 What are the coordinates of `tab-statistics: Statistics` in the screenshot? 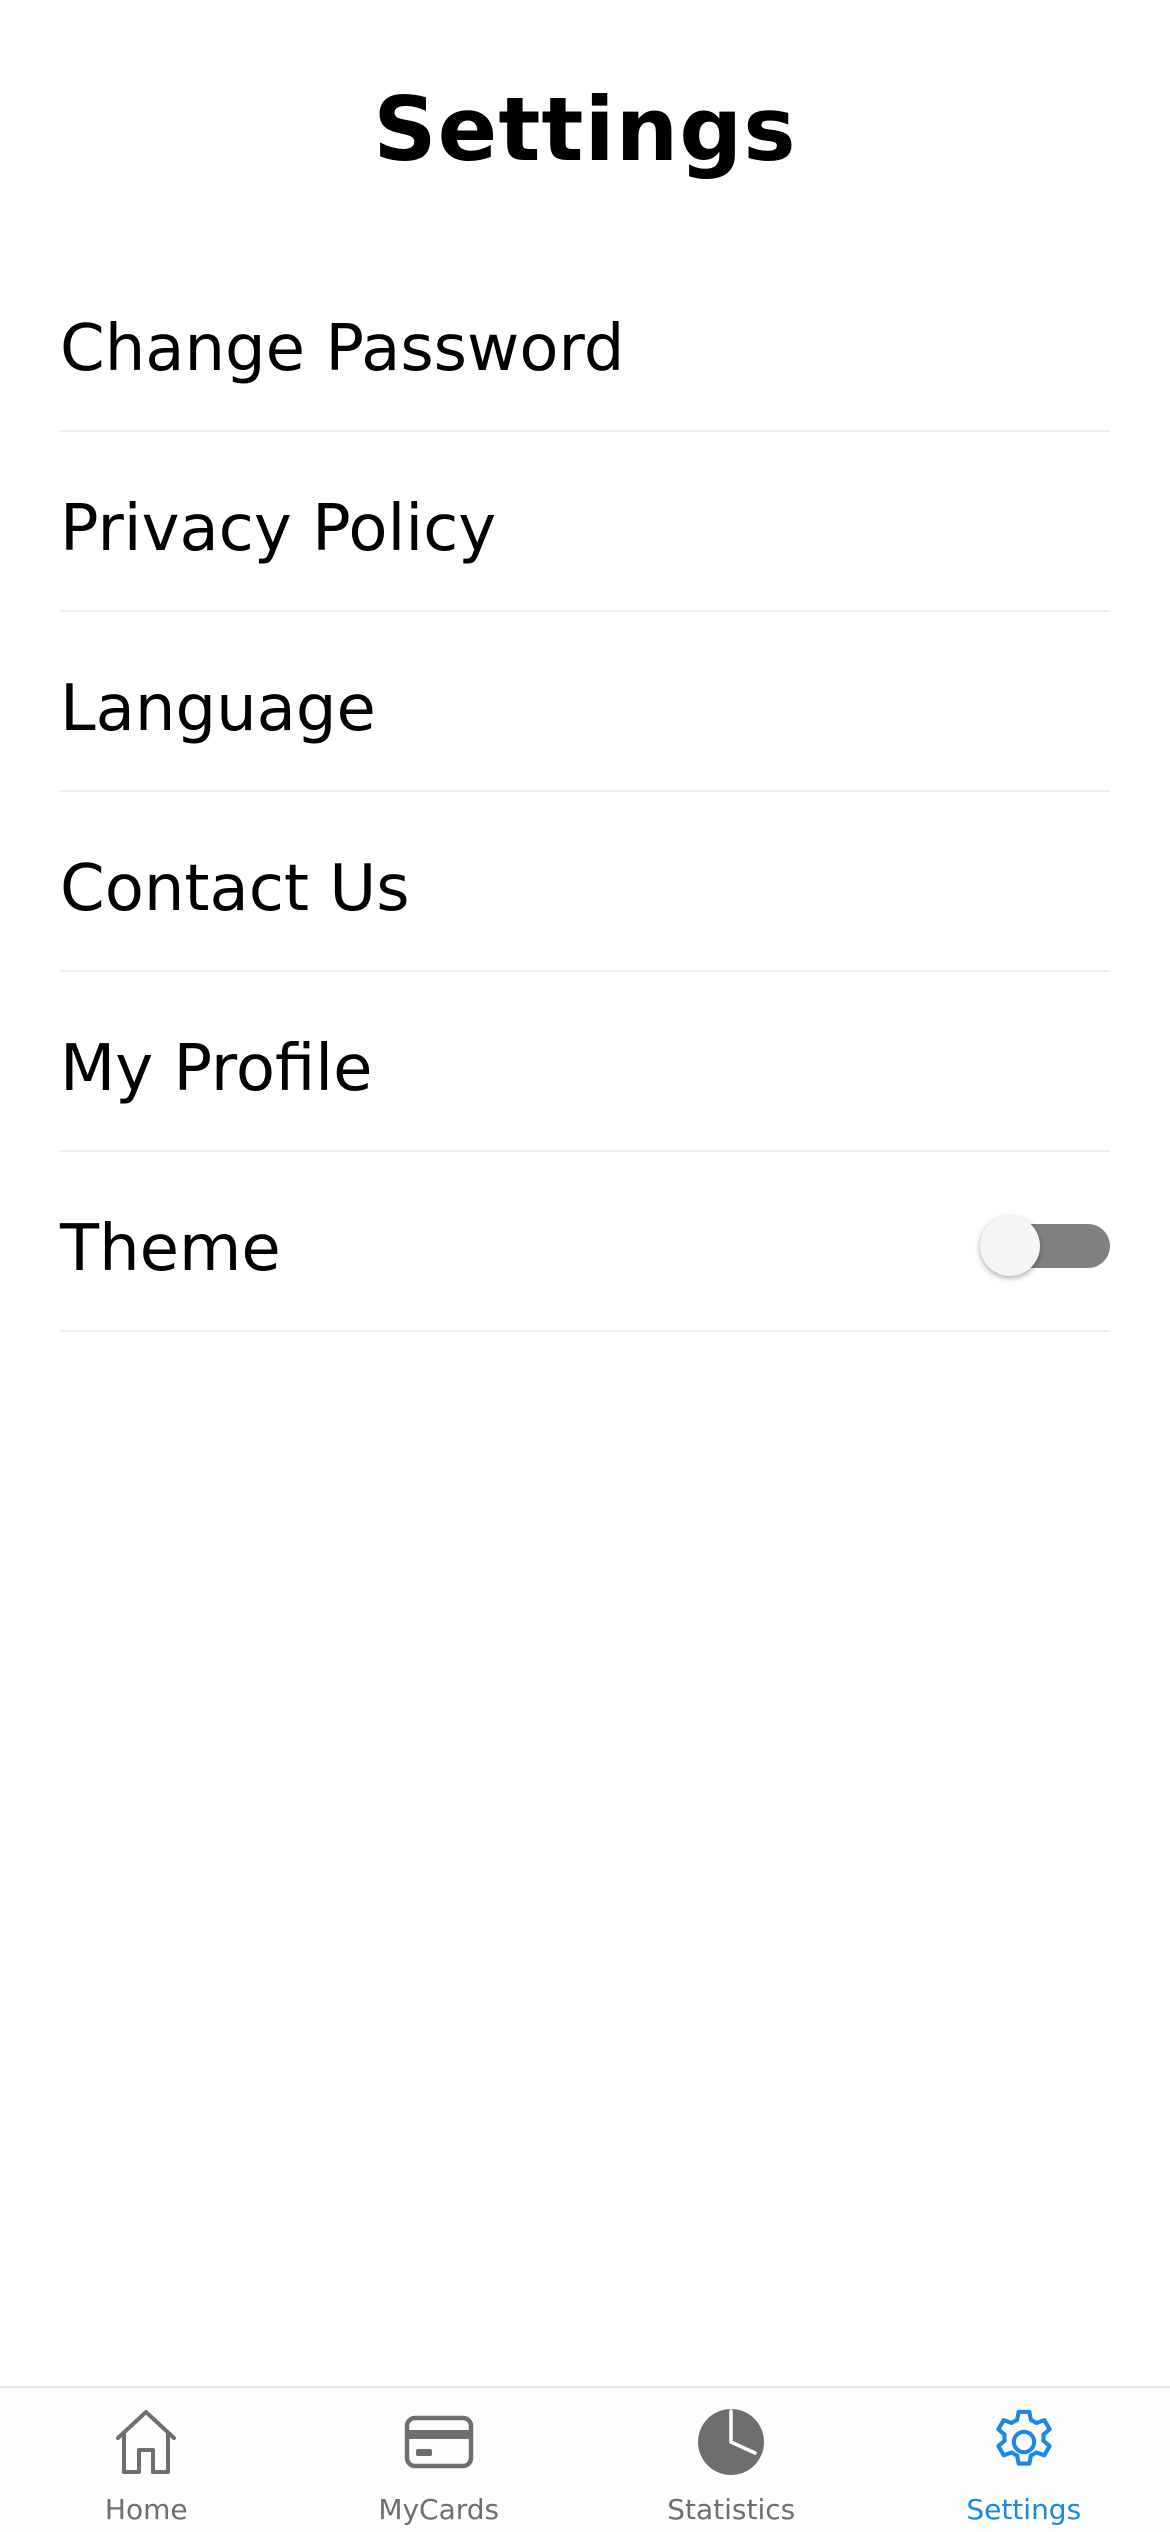 It's located at (731, 2460).